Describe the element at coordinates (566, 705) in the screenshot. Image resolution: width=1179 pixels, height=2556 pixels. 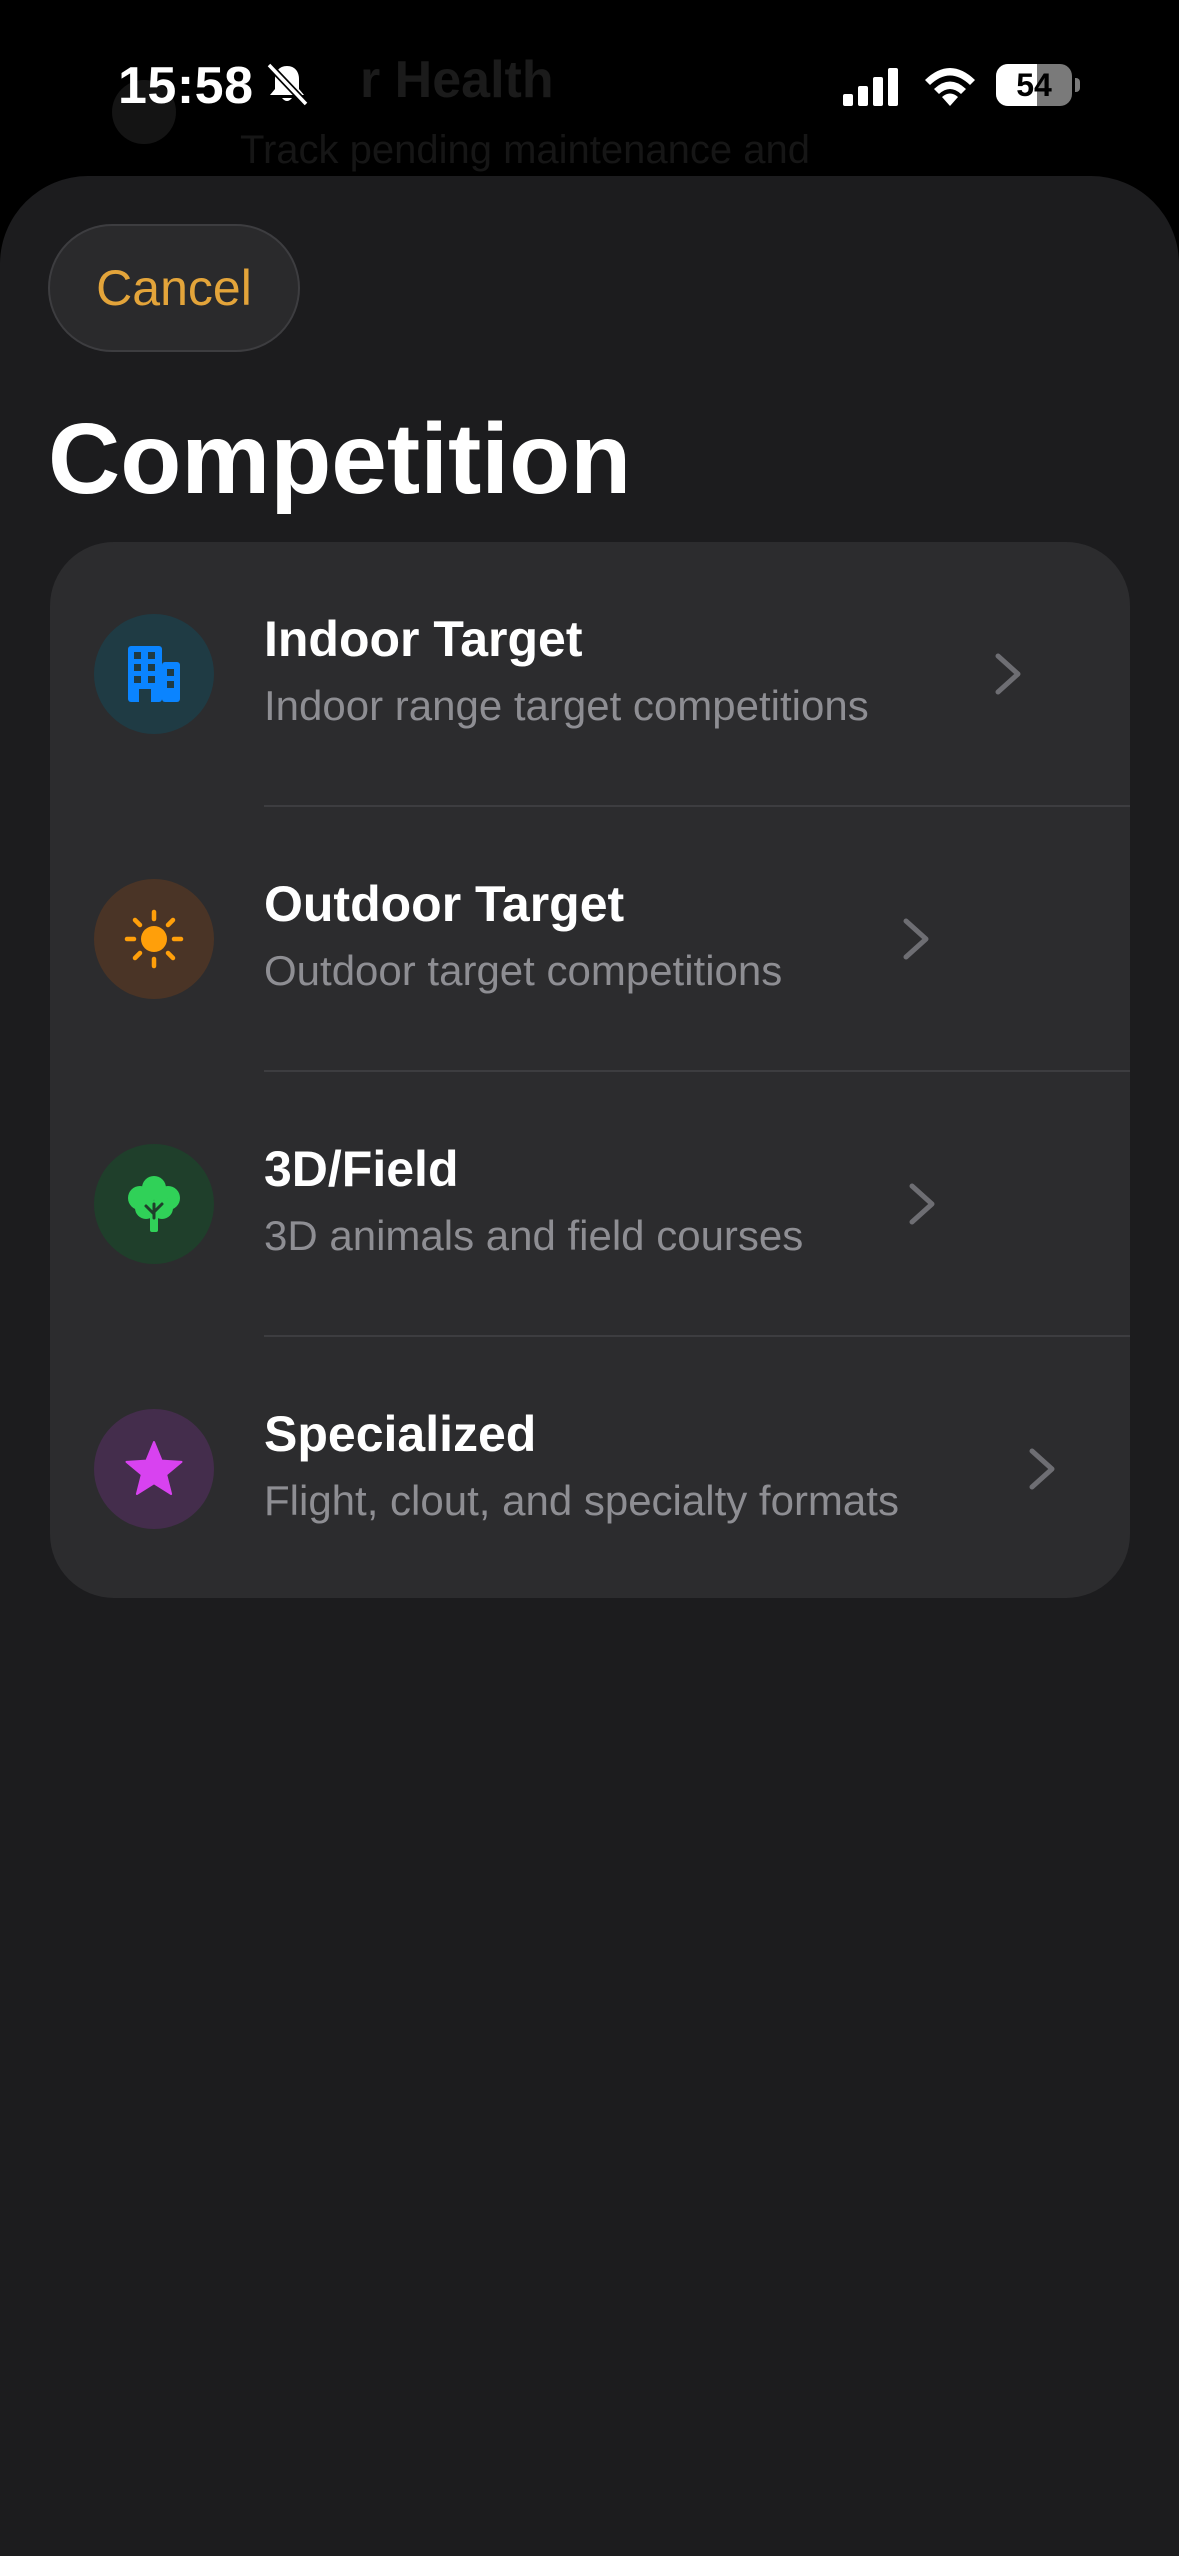
I see `list-item-subtitle: Indoor range target competitions` at that location.